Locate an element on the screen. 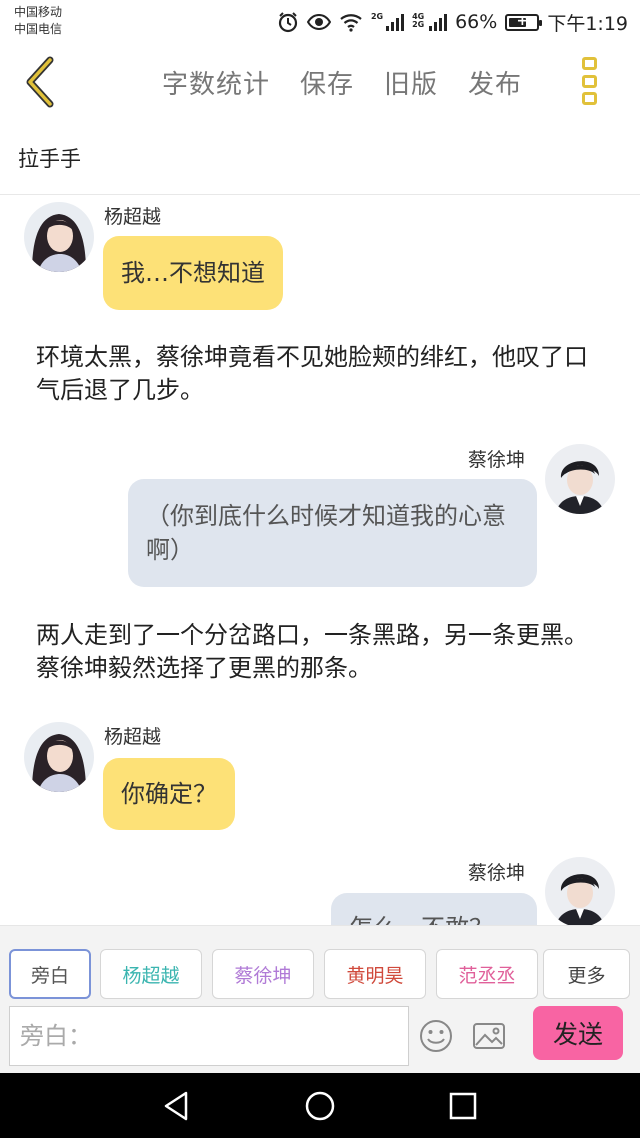  triangle-back-icon is located at coordinates (176, 1106).